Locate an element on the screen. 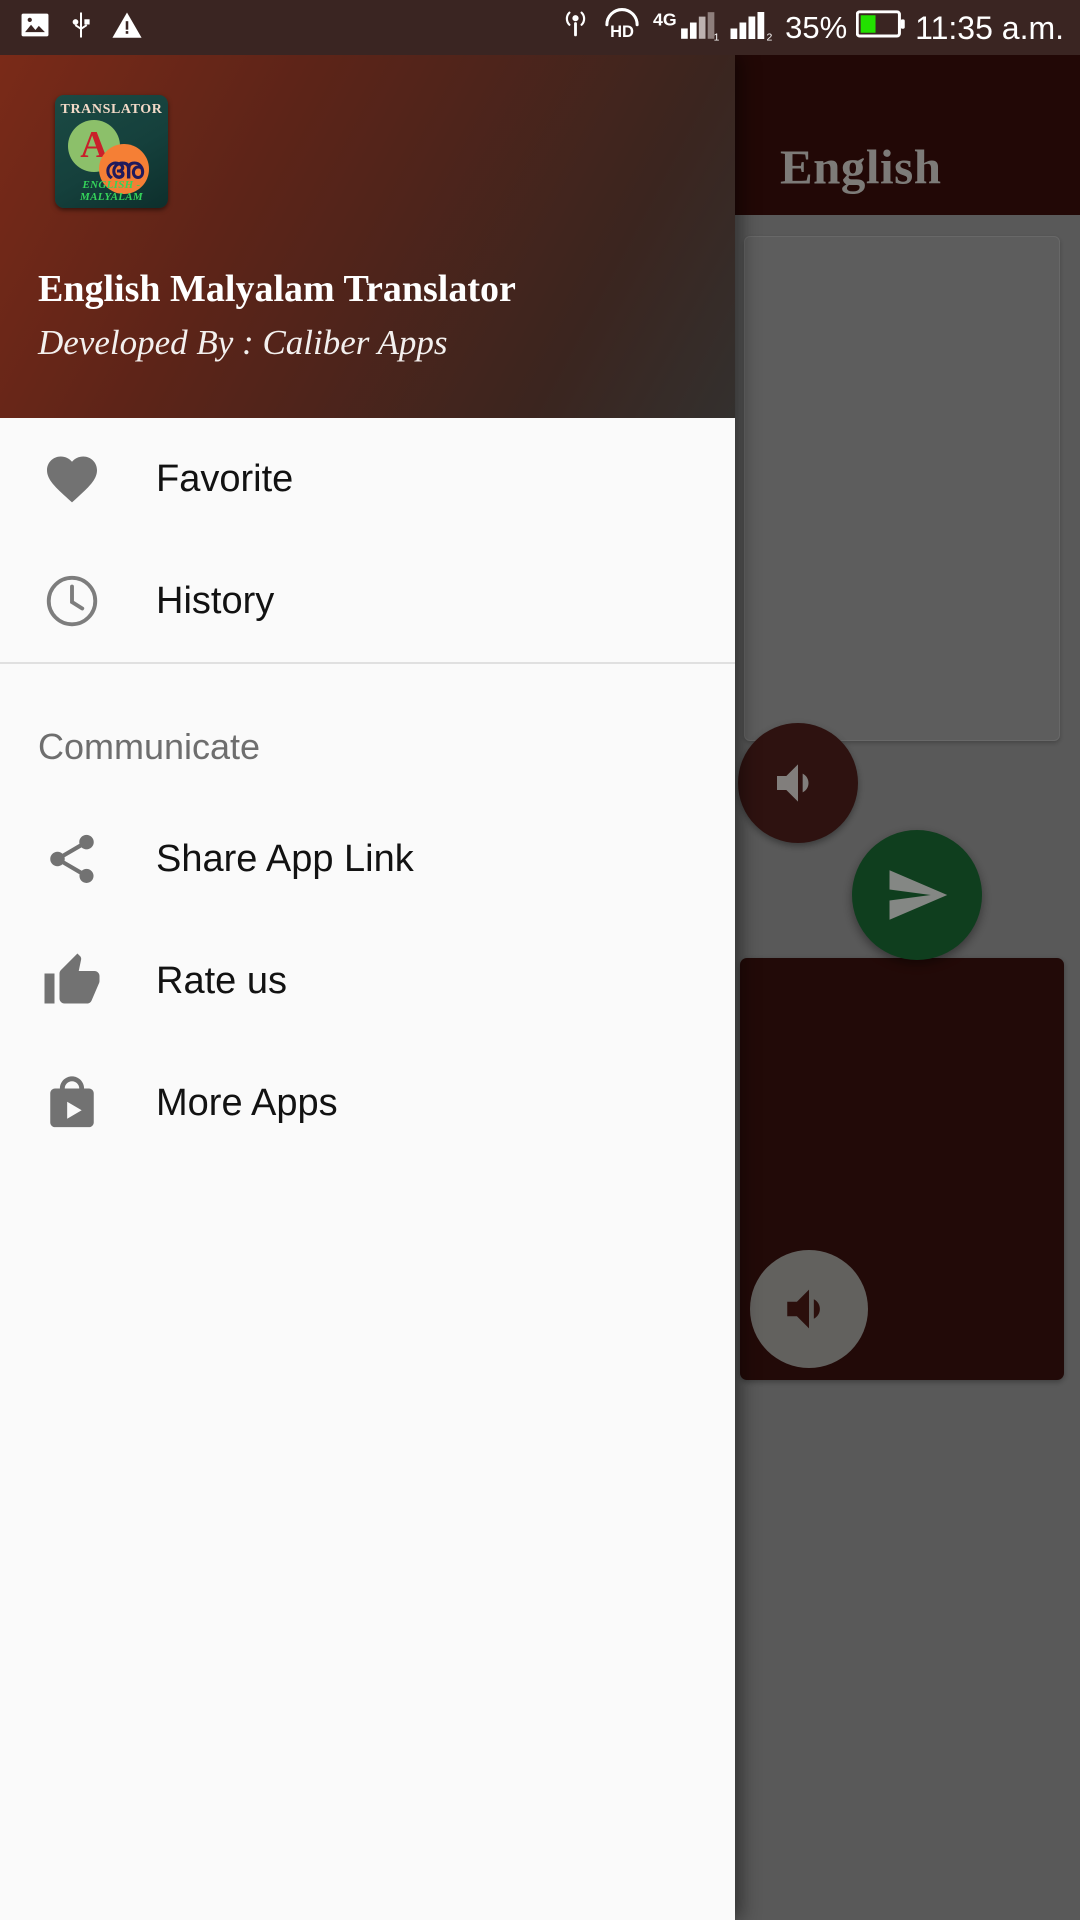 Image resolution: width=1080 pixels, height=1920 pixels. app-logo: TRANSLATOR A അ ENGLISH - MALYALAM is located at coordinates (111, 151).